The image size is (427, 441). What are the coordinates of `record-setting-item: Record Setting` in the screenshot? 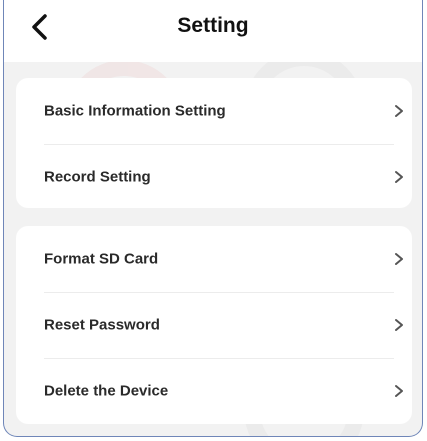 It's located at (214, 177).